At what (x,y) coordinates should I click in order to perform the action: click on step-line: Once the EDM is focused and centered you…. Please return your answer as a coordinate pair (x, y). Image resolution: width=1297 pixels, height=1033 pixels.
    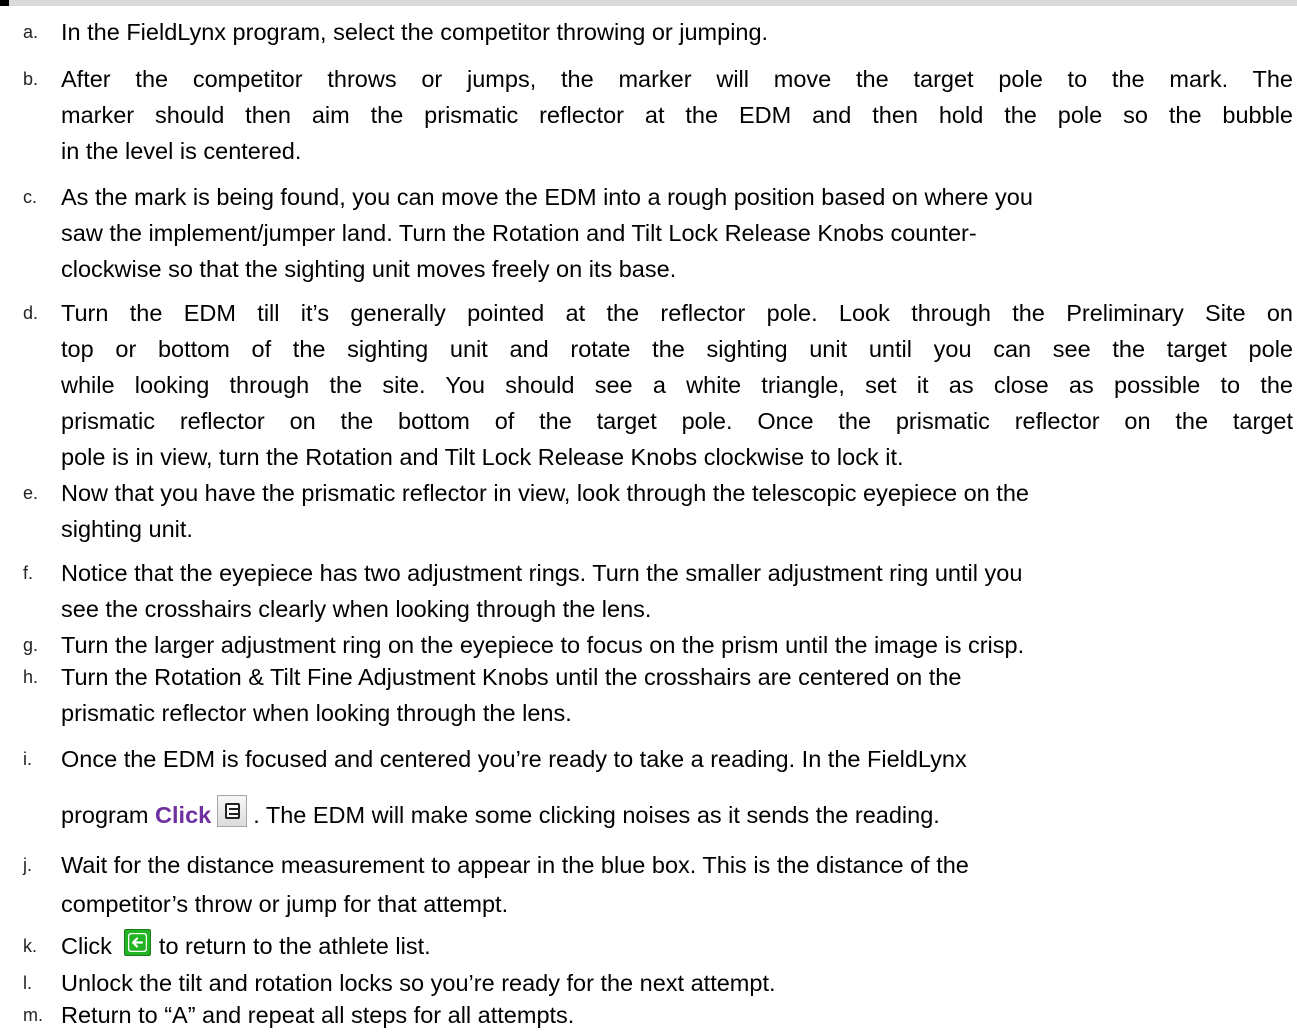
    Looking at the image, I should click on (514, 759).